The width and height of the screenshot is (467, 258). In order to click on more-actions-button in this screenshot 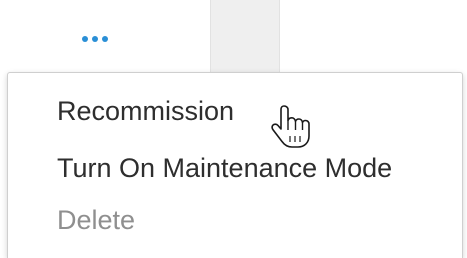, I will do `click(95, 39)`.